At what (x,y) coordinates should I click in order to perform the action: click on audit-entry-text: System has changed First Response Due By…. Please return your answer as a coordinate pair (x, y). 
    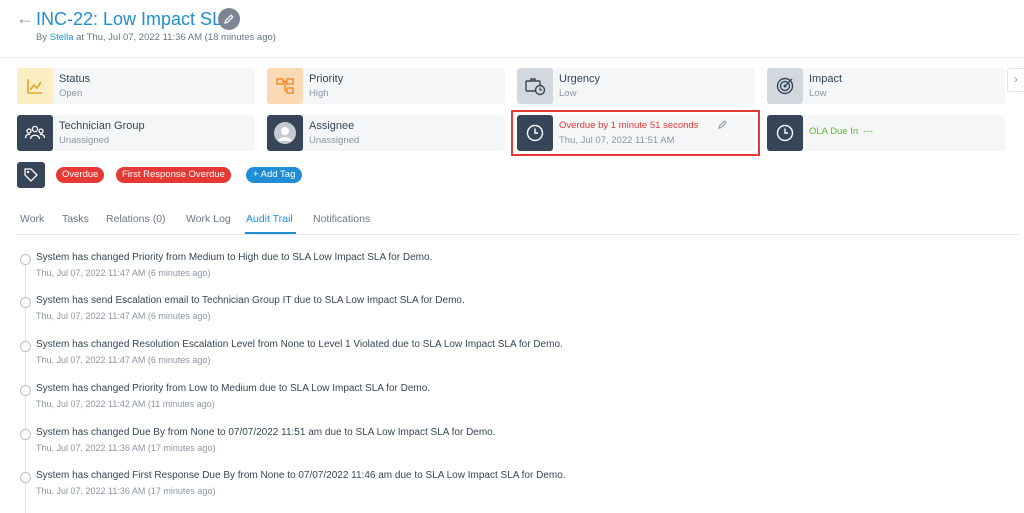
    Looking at the image, I should click on (301, 475).